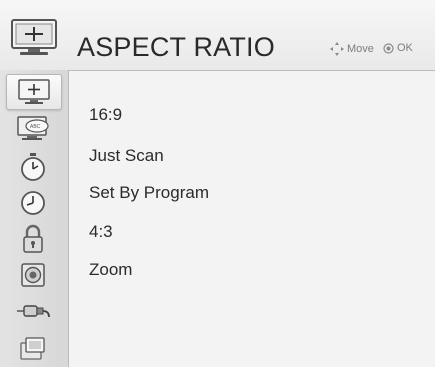  What do you see at coordinates (337, 49) in the screenshot?
I see `navigate-arrows-icon` at bounding box center [337, 49].